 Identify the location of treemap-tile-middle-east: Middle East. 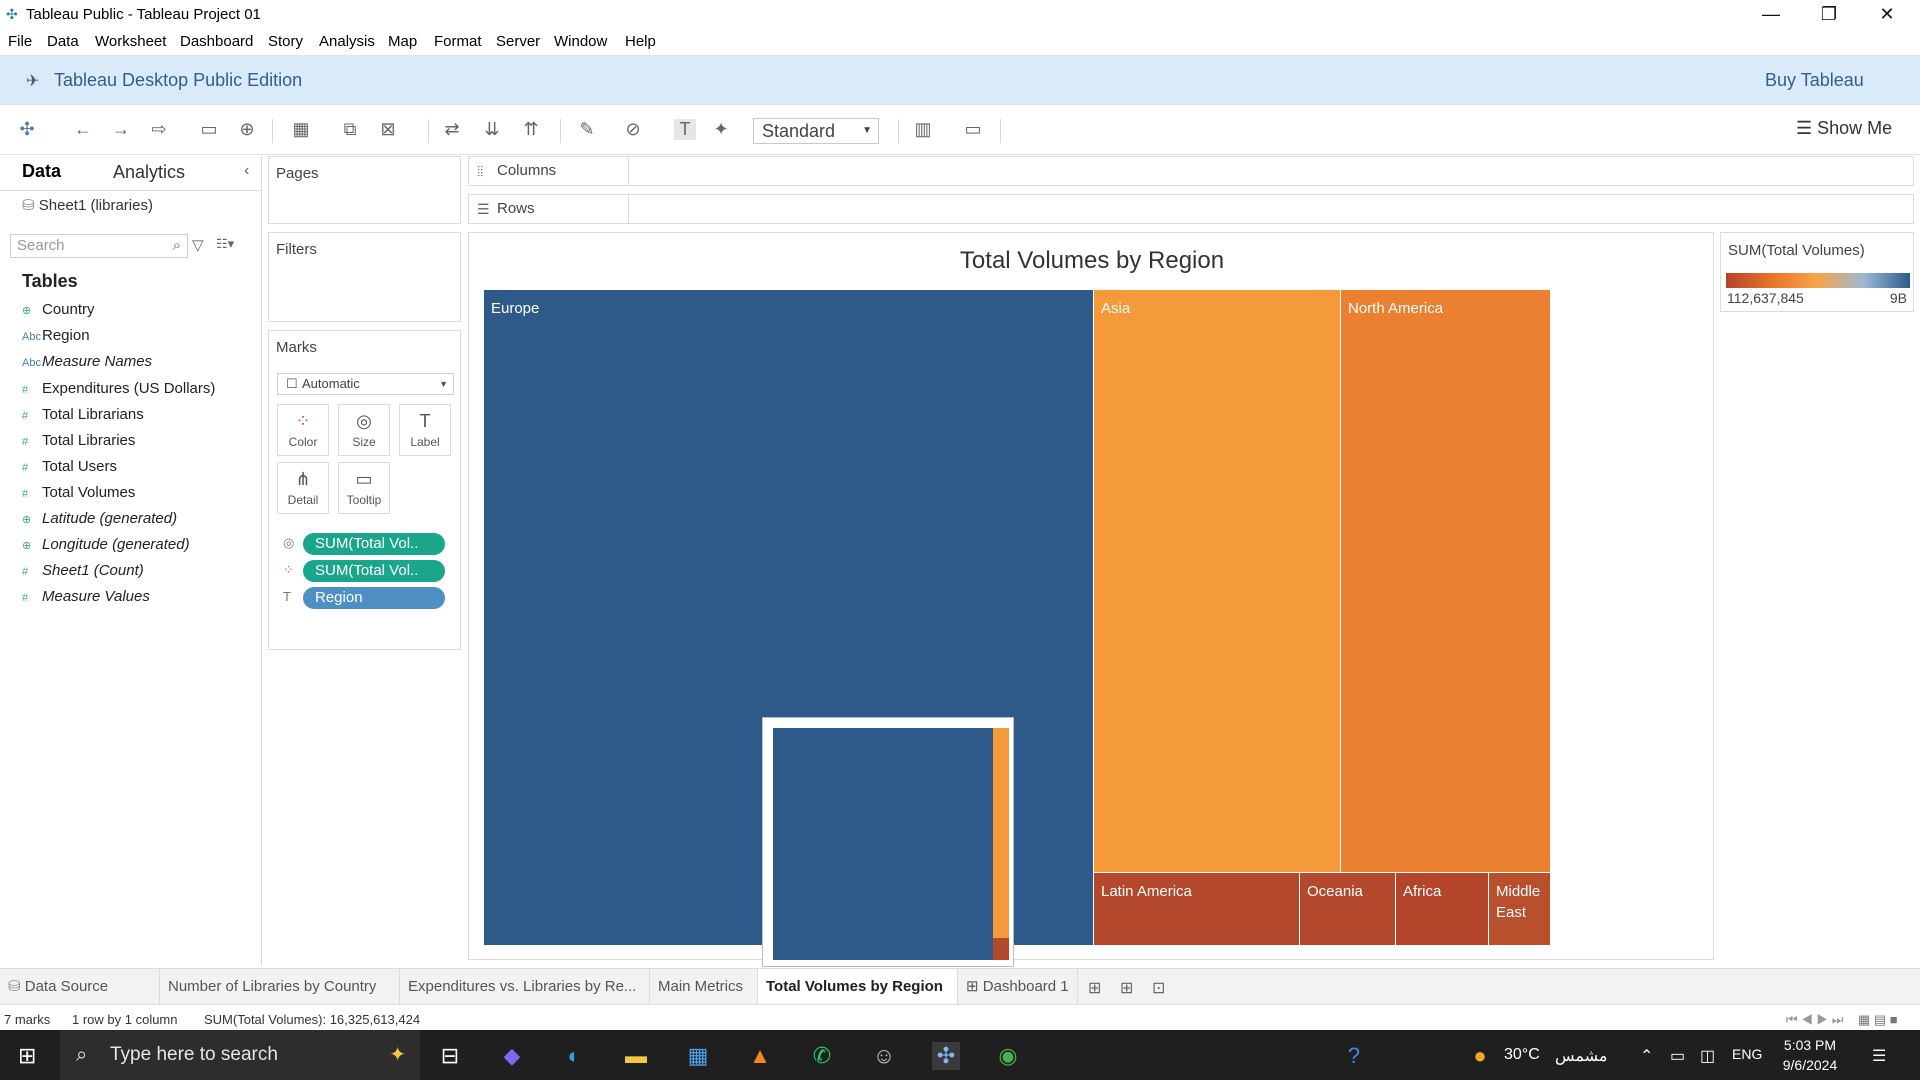
(1520, 909).